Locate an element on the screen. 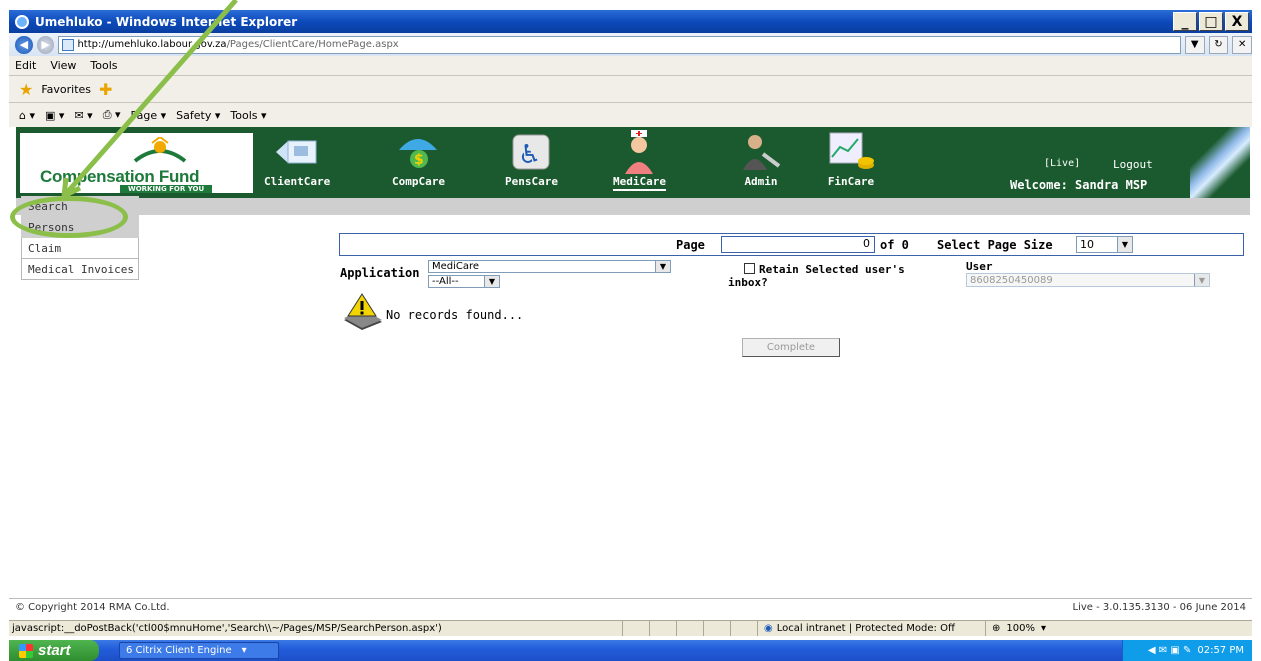  retain-inbox-checkbox is located at coordinates (749, 268).